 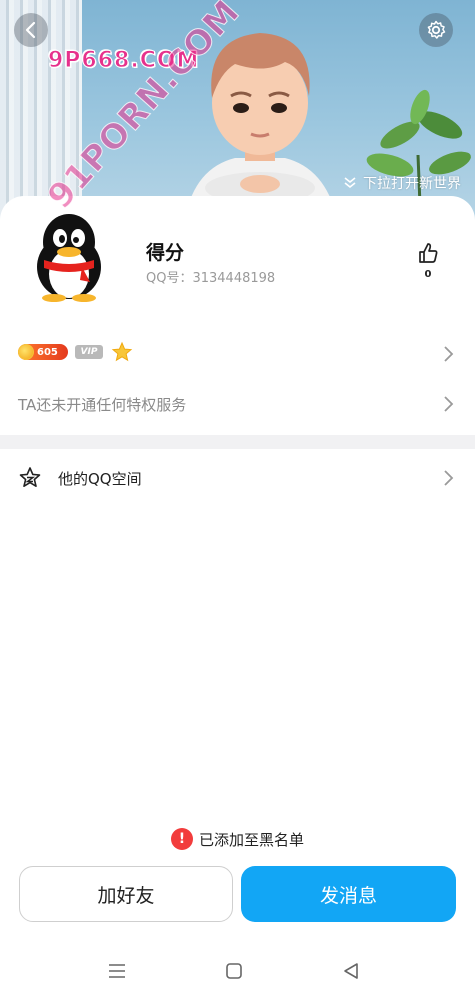 I want to click on vip-badge: VIP, so click(x=89, y=352).